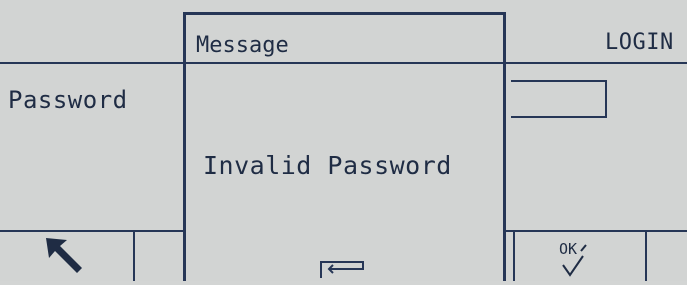  Describe the element at coordinates (242, 45) in the screenshot. I see `dialog-title: Message` at that location.